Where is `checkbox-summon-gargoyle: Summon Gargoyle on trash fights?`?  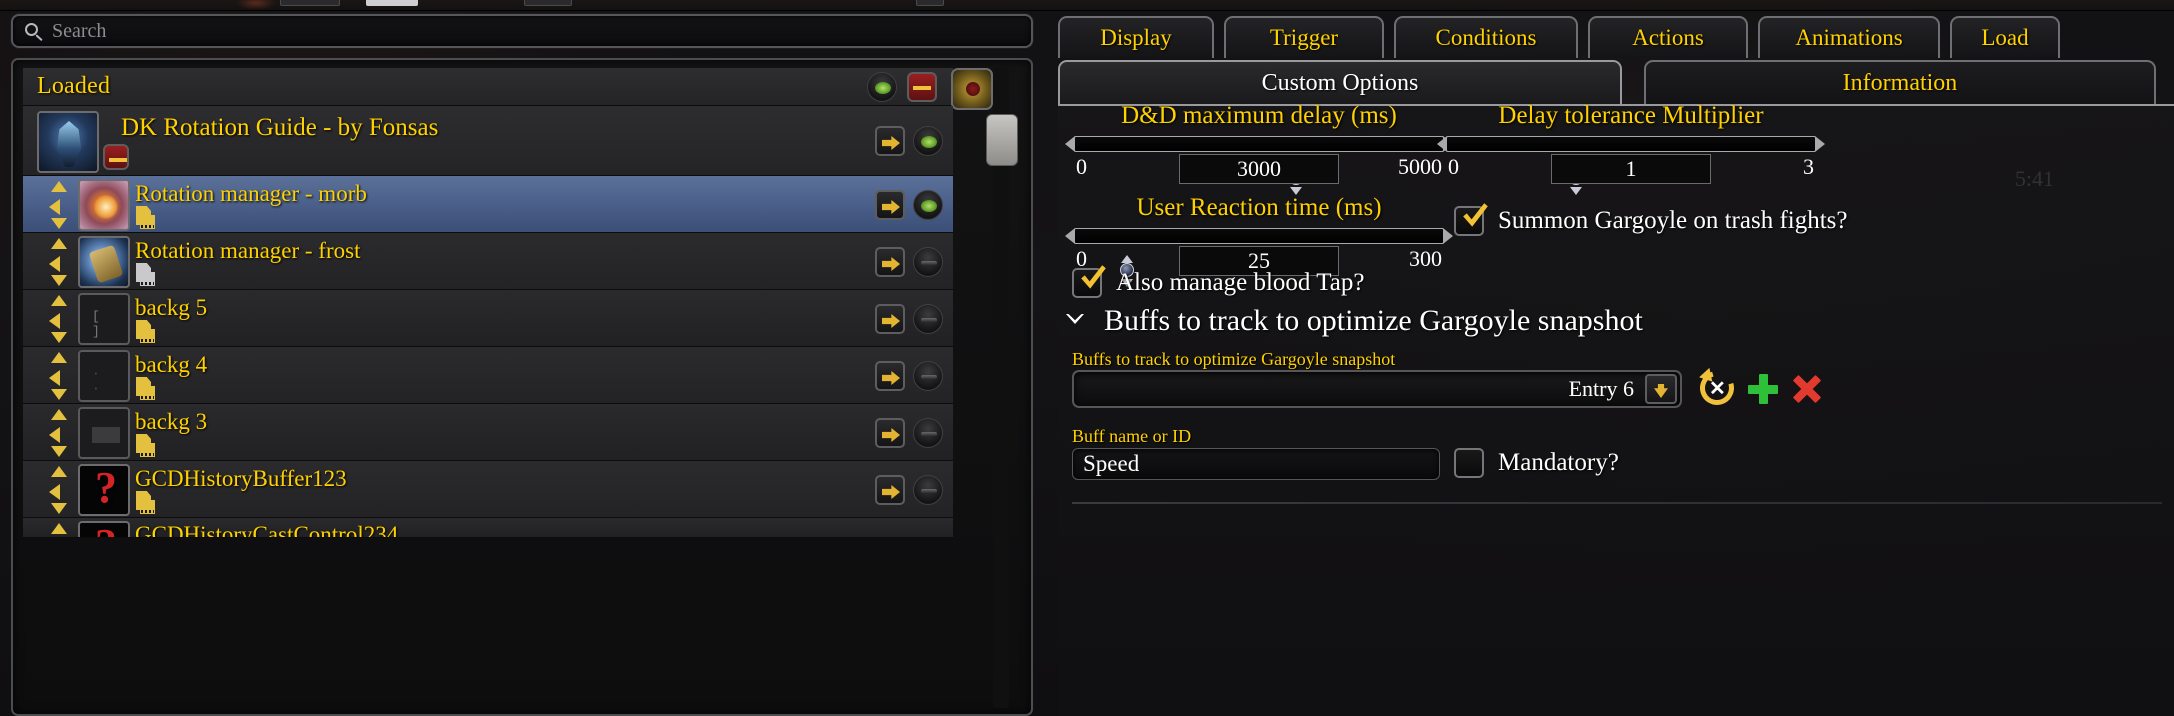
checkbox-summon-gargoyle: Summon Gargoyle on trash fights? is located at coordinates (1651, 221).